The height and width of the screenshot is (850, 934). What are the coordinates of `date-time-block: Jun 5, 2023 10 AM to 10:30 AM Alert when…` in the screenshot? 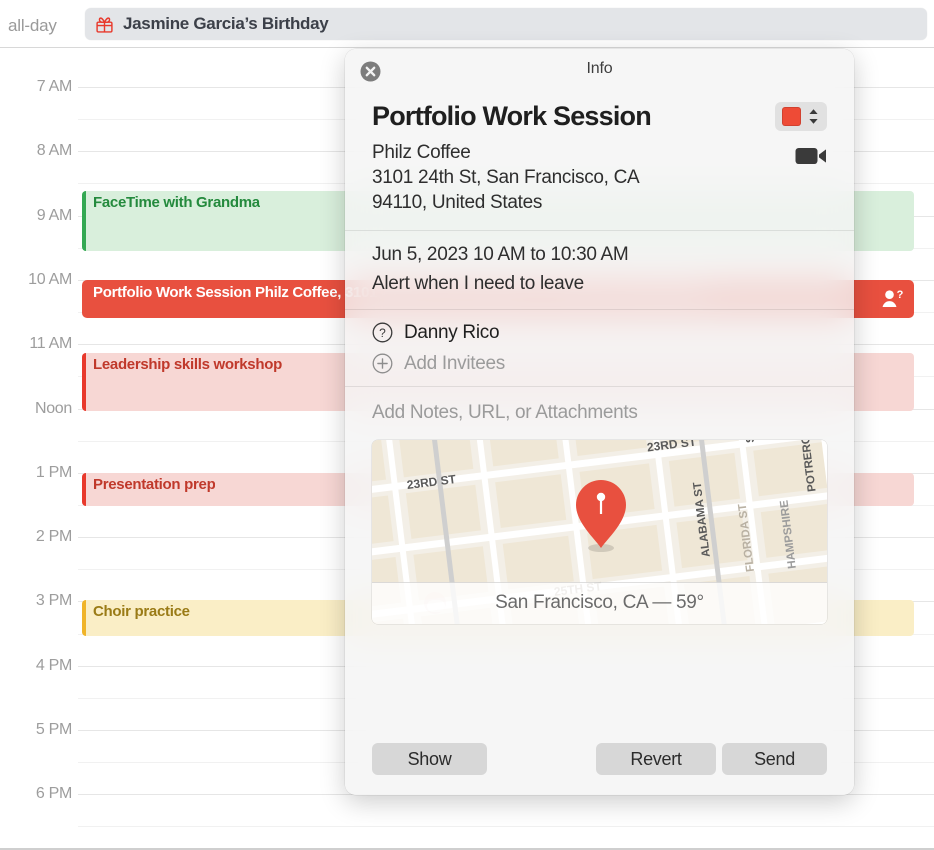 It's located at (599, 270).